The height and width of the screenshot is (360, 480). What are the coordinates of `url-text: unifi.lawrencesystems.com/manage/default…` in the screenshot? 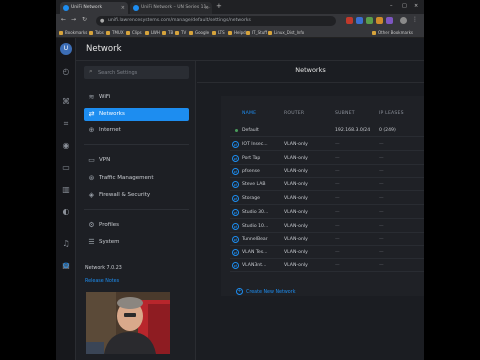 It's located at (179, 20).